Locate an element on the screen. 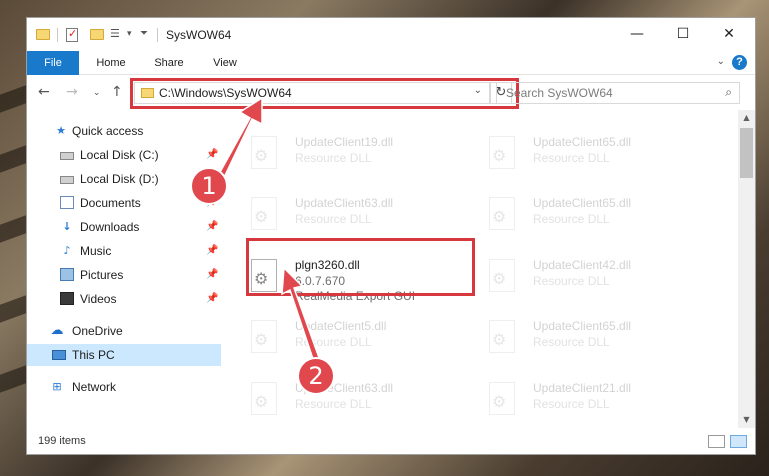  documents-icon is located at coordinates (67, 202).